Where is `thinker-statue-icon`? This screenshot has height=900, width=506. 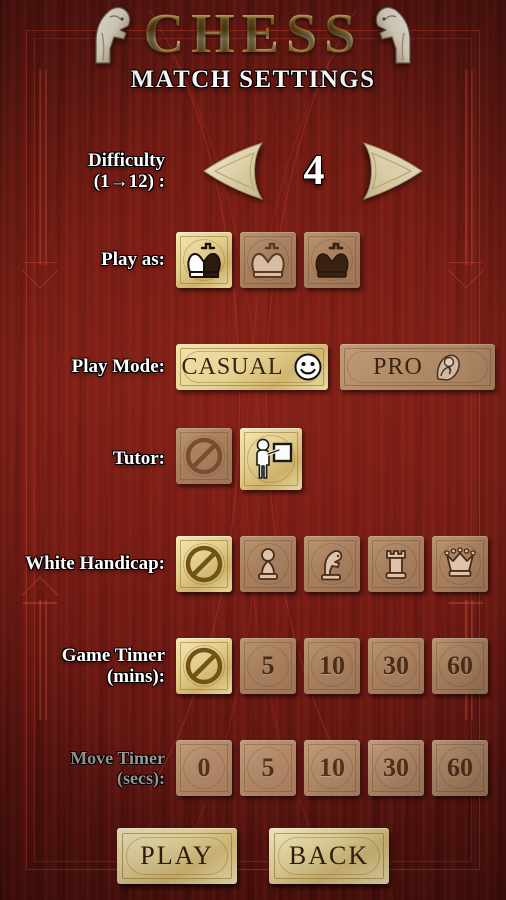
thinker-statue-icon is located at coordinates (447, 367).